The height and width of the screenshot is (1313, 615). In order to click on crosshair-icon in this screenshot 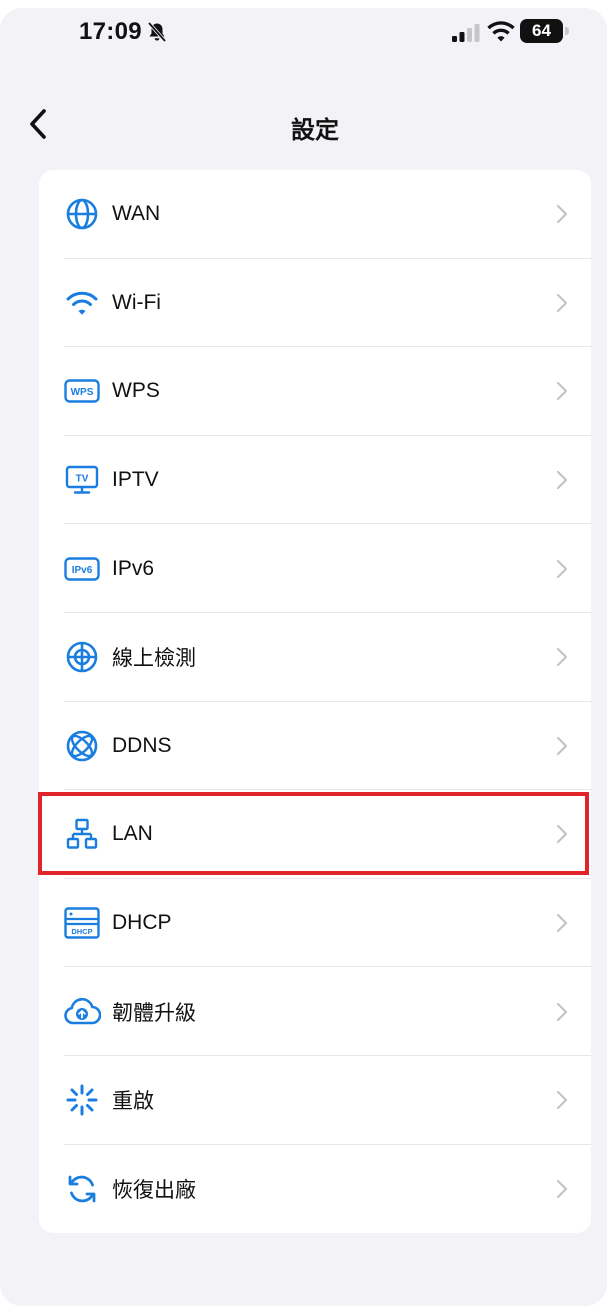, I will do `click(82, 657)`.